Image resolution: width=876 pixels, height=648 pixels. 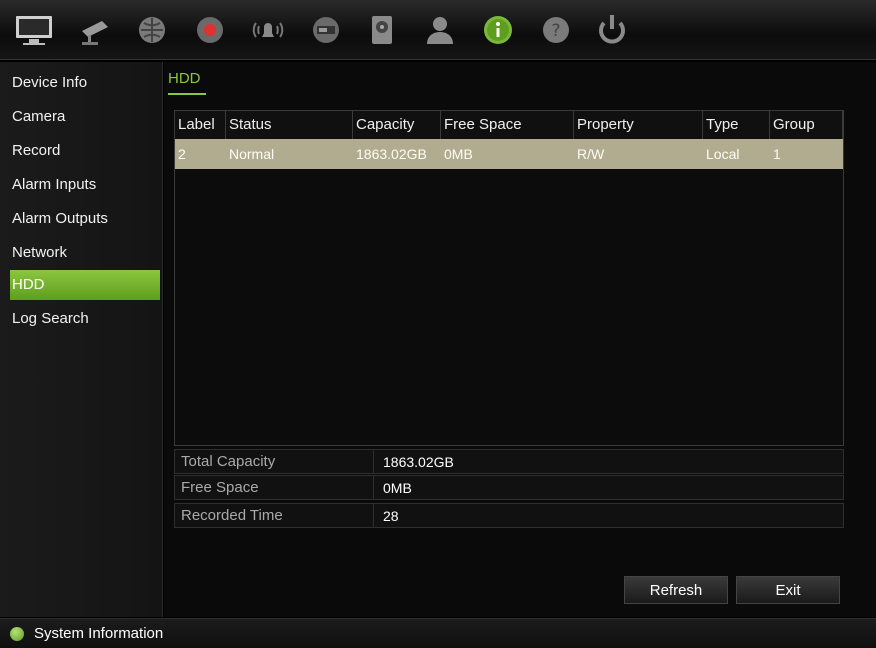 What do you see at coordinates (326, 30) in the screenshot?
I see `device-icon` at bounding box center [326, 30].